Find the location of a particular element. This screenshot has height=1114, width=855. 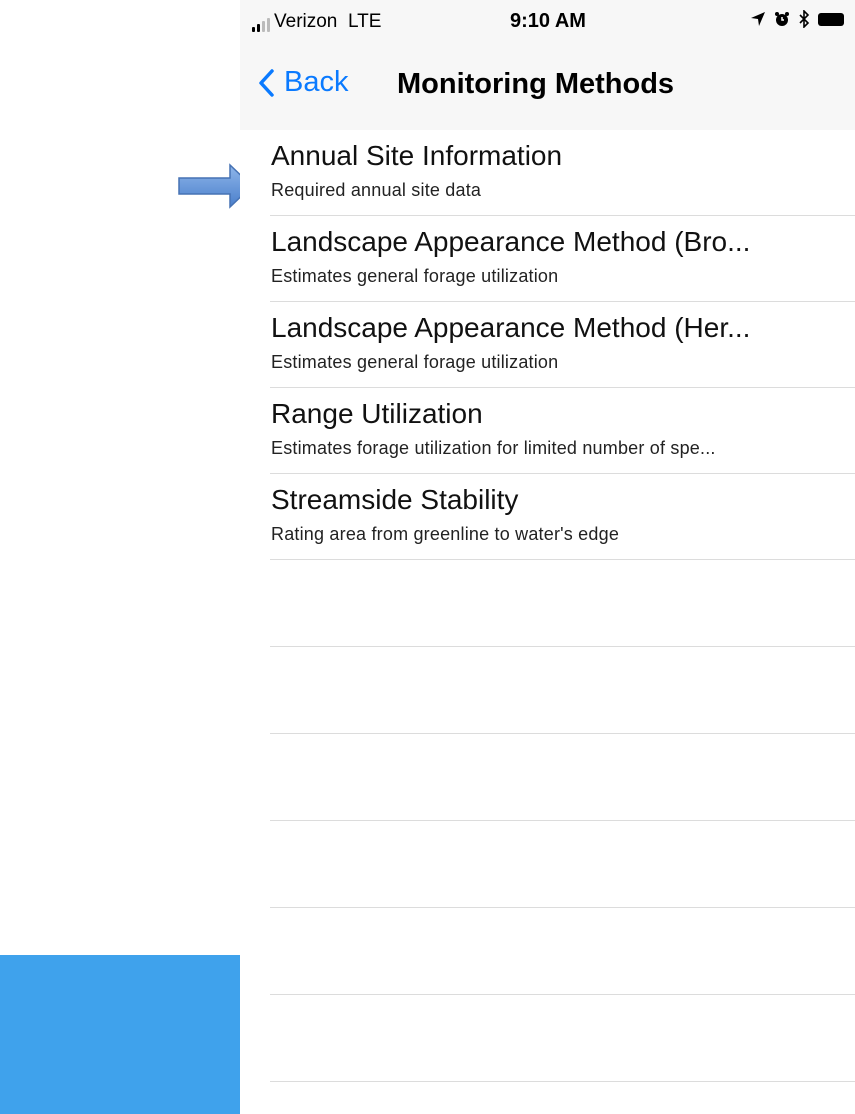

carrier-label: Verizon LTE is located at coordinates (327, 22).